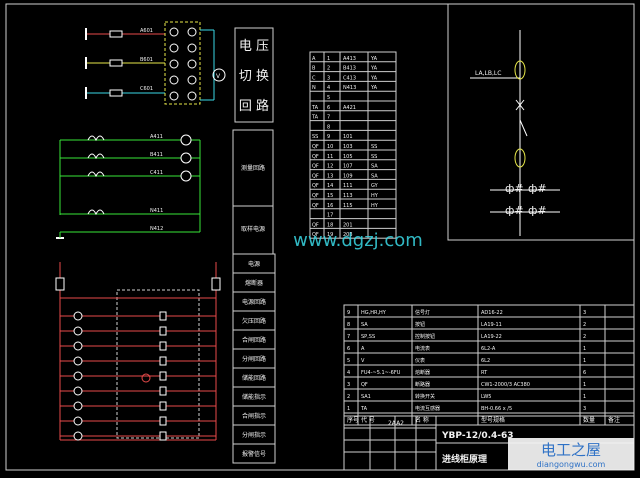 This screenshot has height=478, width=640. What do you see at coordinates (348, 409) in the screenshot?
I see `parts-cell-no: 1` at bounding box center [348, 409].